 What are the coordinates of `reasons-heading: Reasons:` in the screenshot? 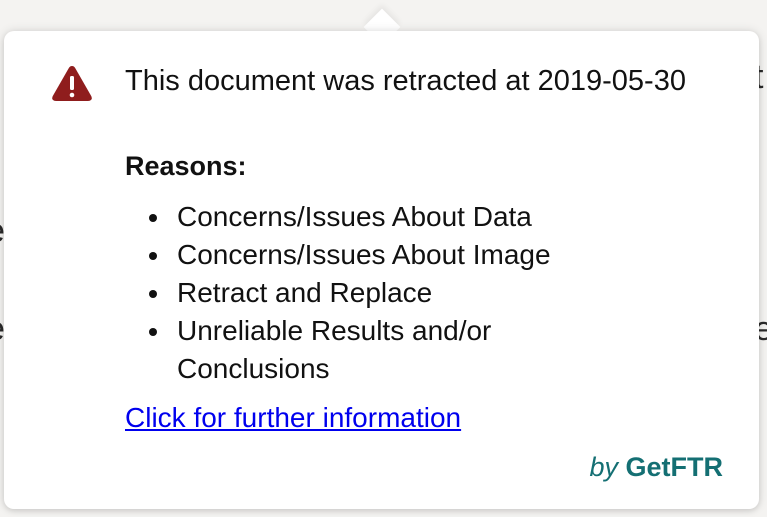 It's located at (186, 166).